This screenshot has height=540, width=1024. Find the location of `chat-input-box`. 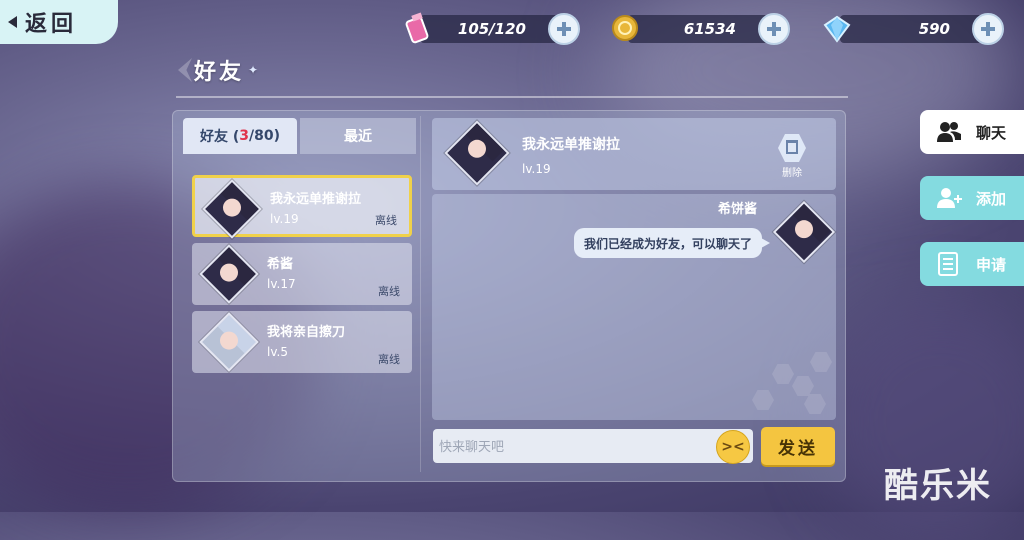

chat-input-box is located at coordinates (593, 447).